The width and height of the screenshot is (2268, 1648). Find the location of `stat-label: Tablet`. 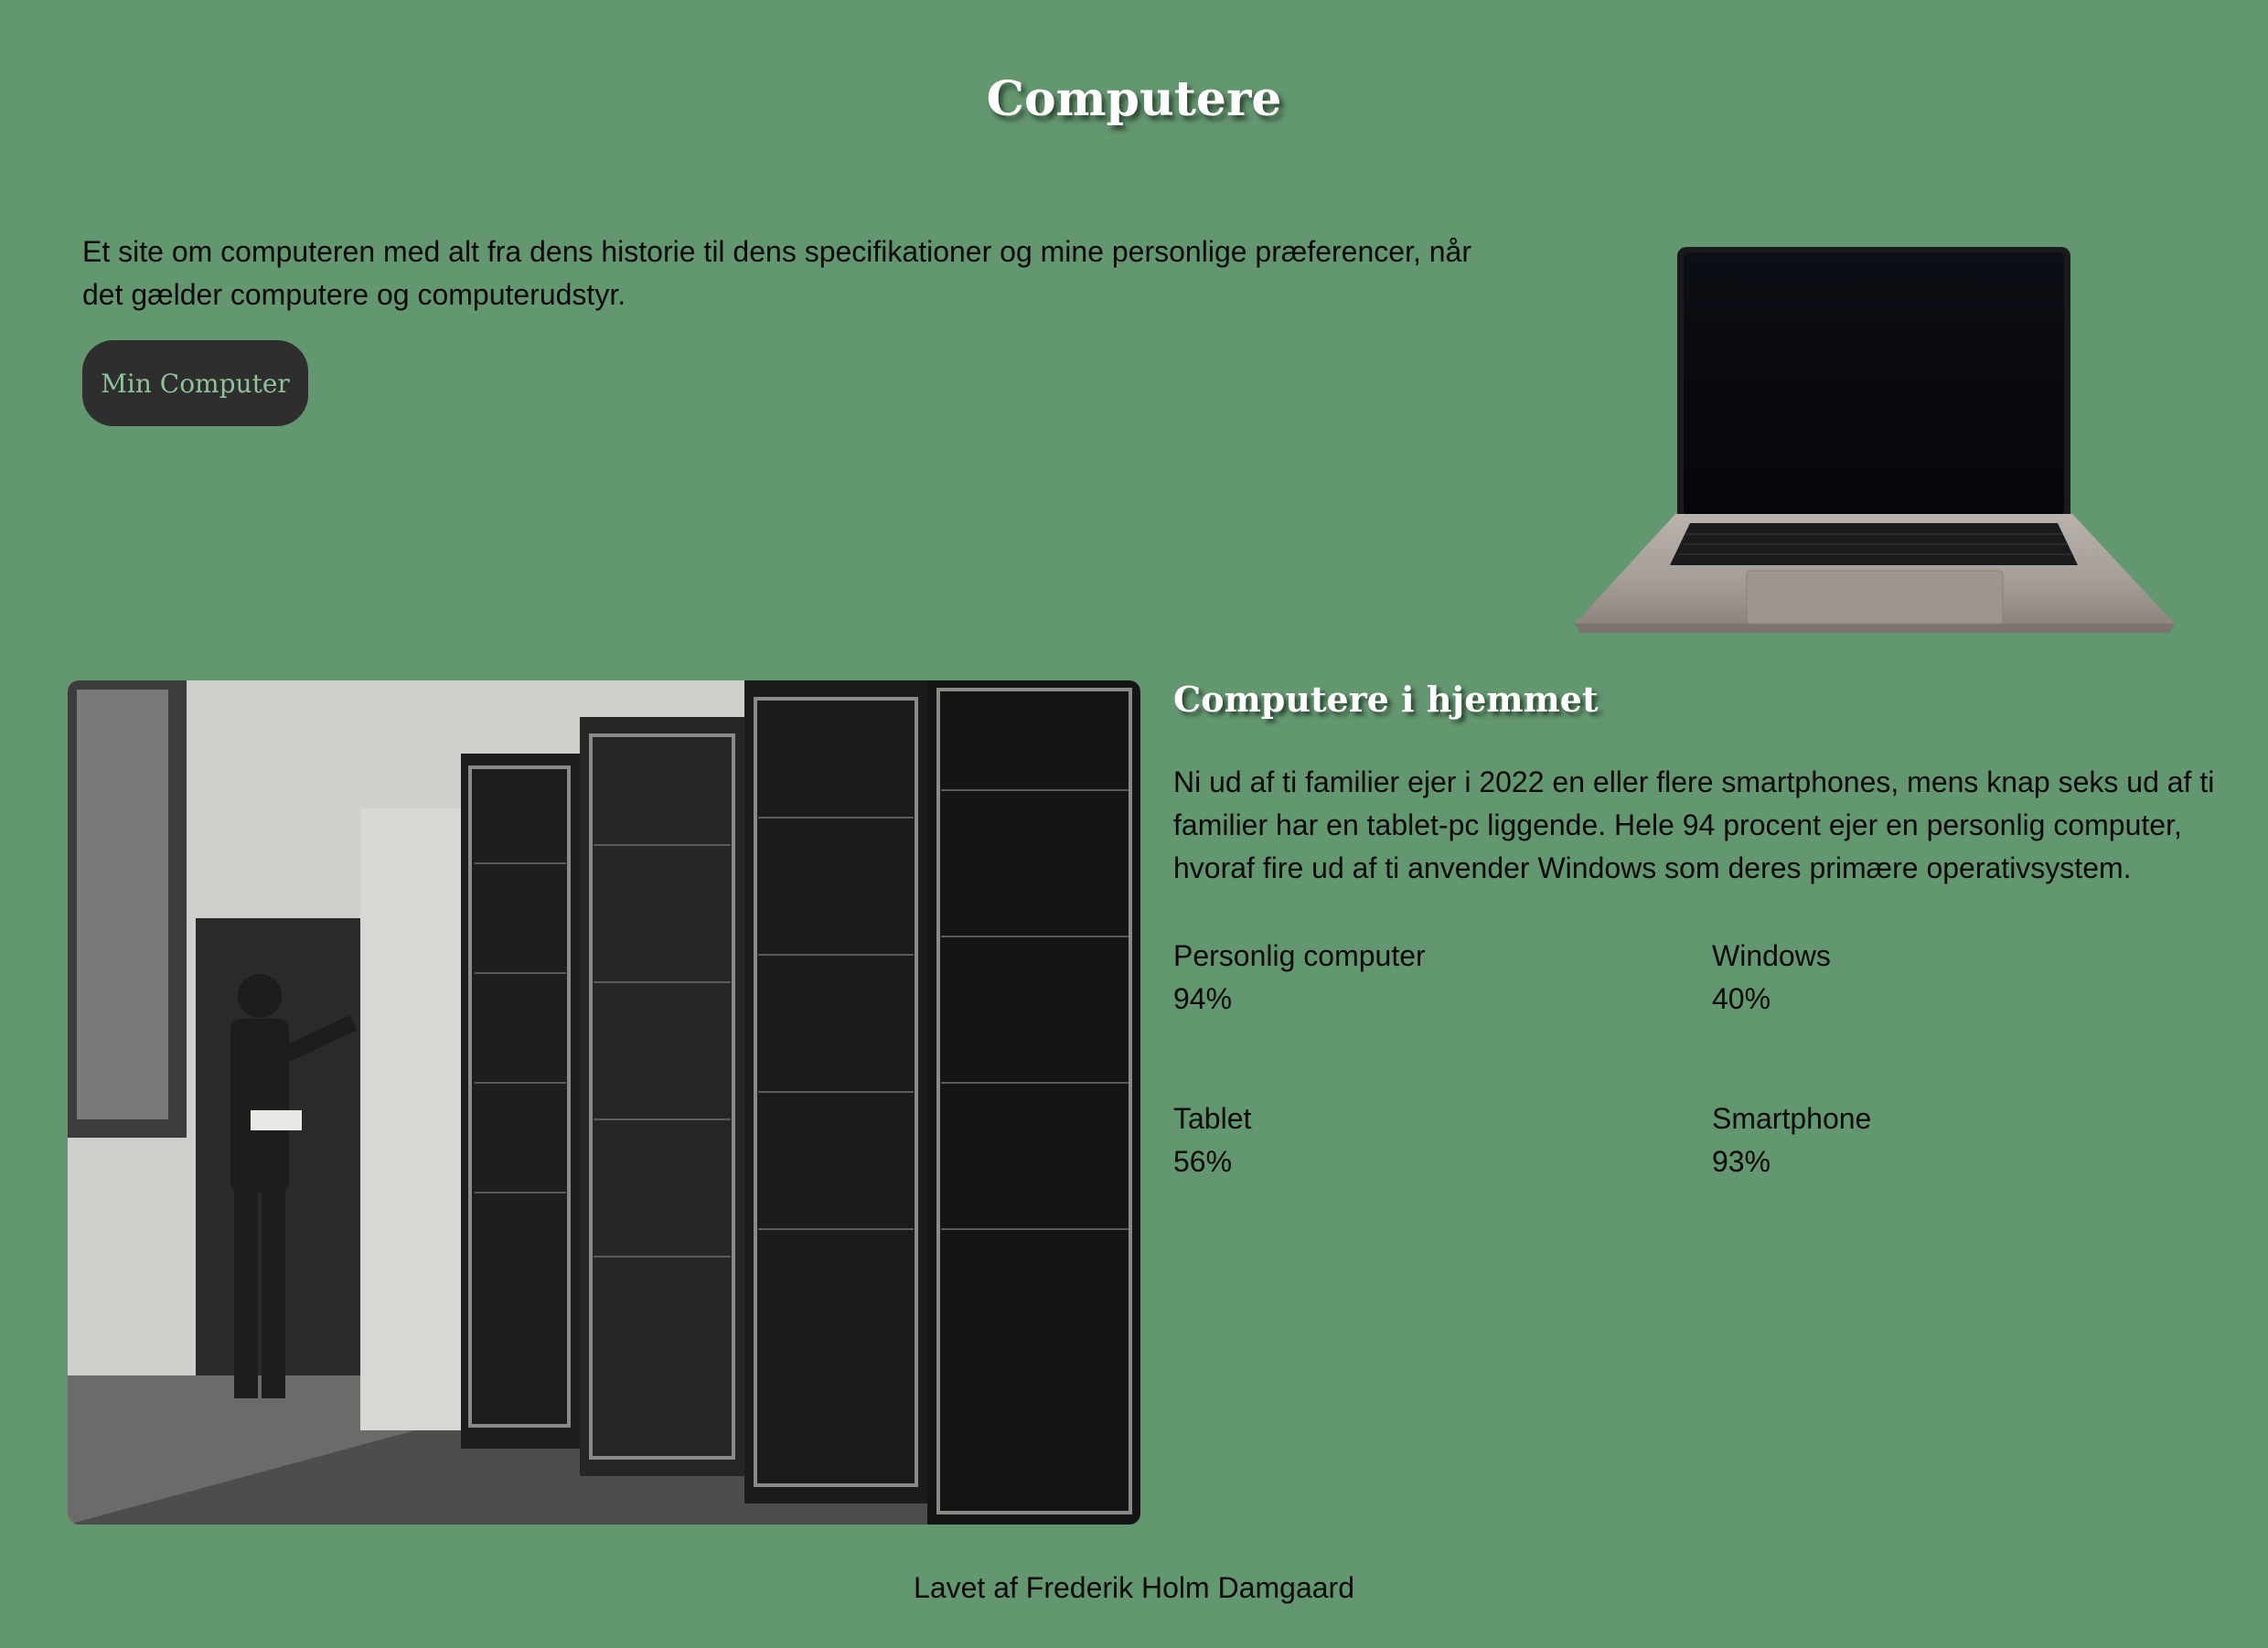

stat-label: Tablet is located at coordinates (1212, 1118).